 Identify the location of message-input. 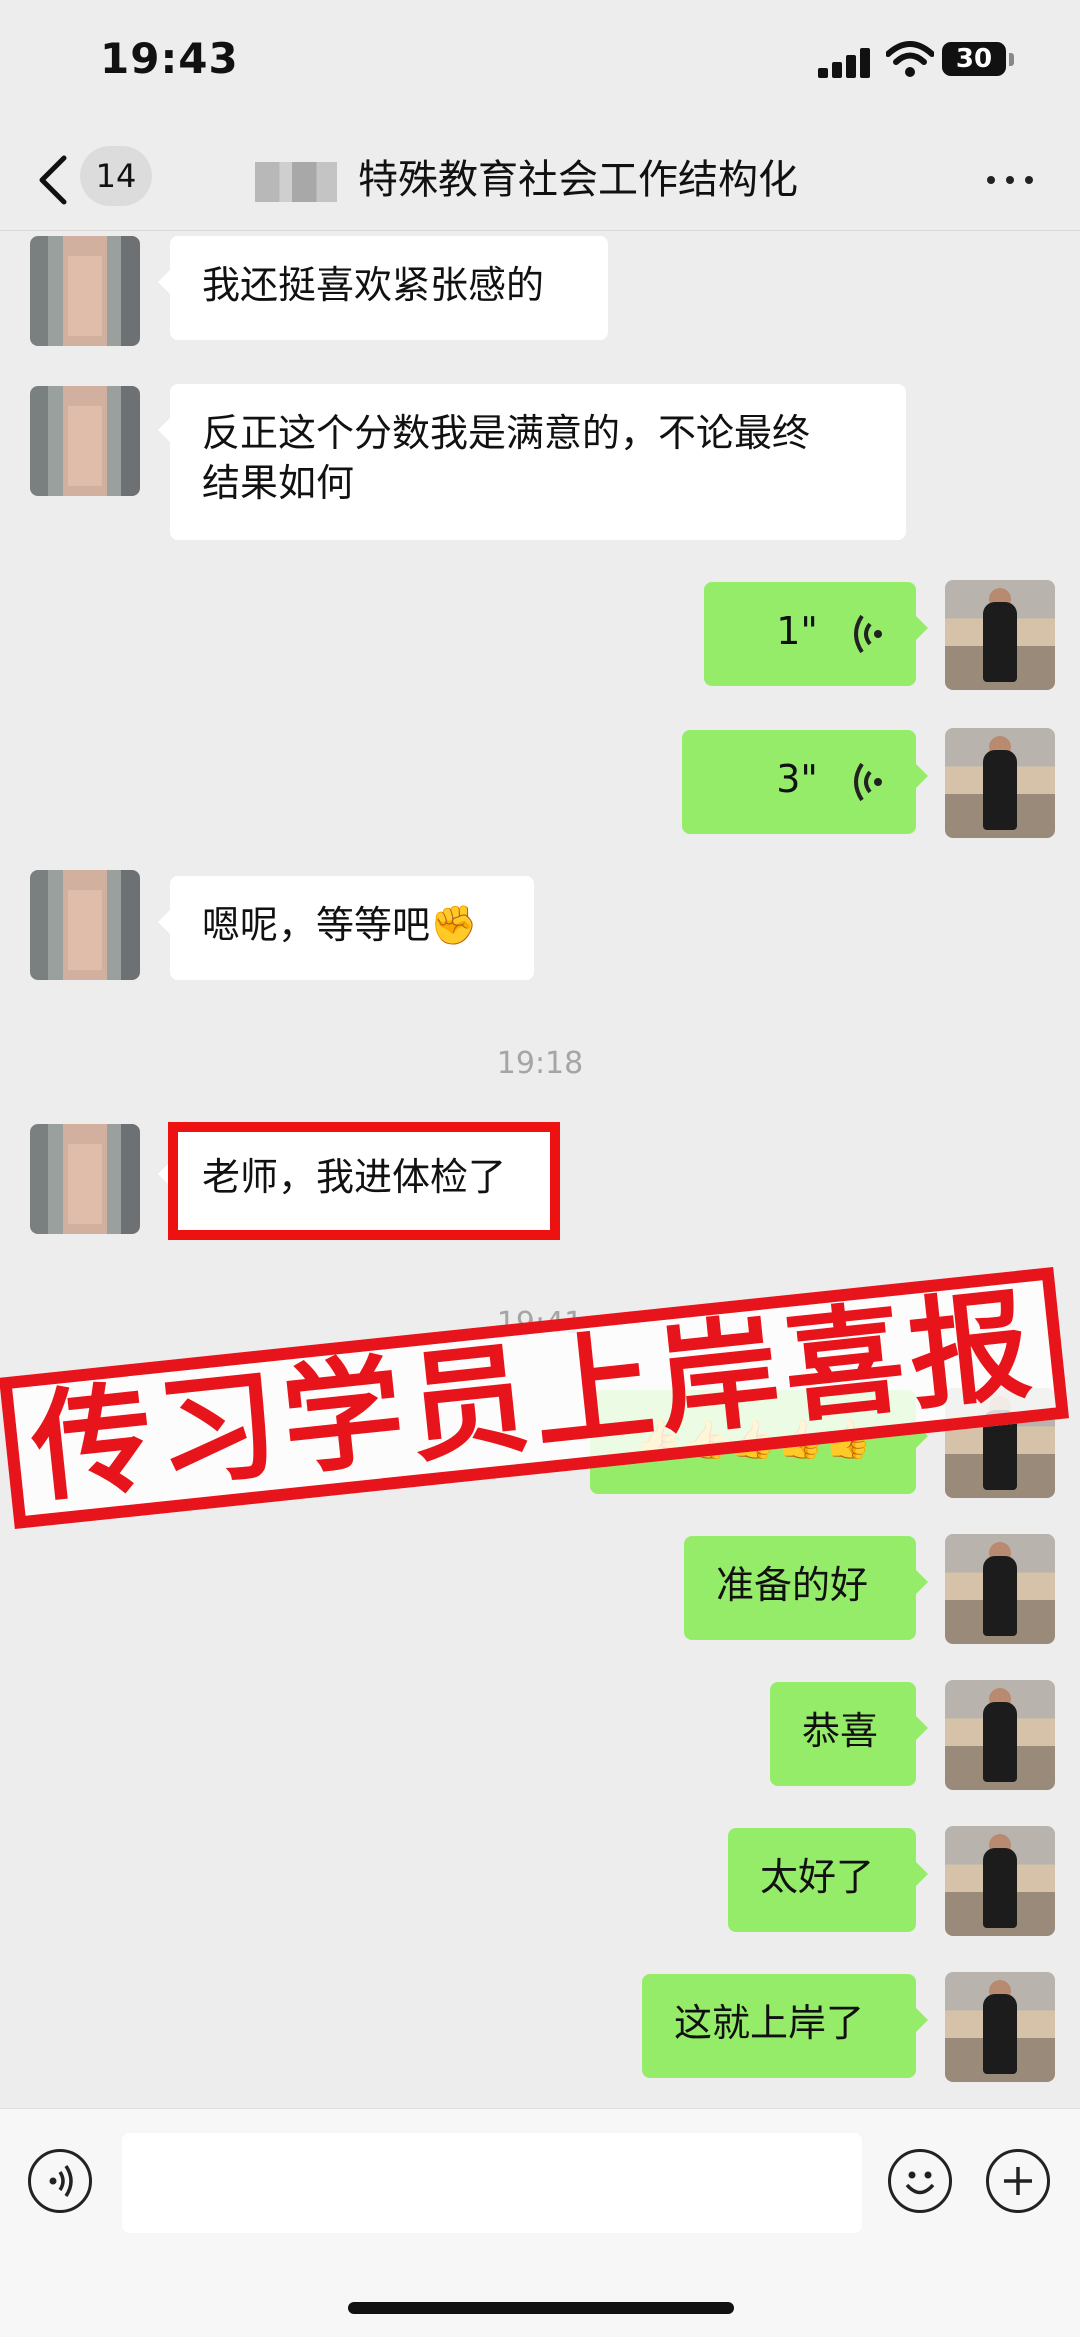
(492, 2183).